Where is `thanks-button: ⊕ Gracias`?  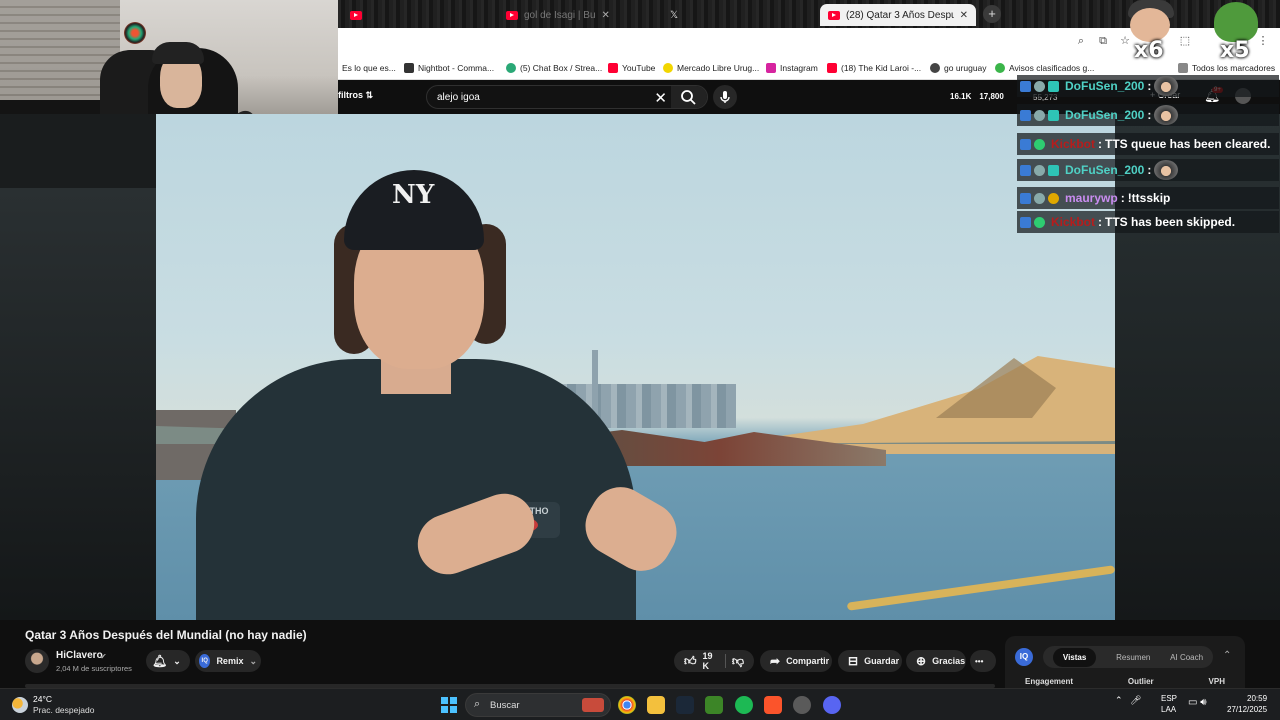 thanks-button: ⊕ Gracias is located at coordinates (936, 661).